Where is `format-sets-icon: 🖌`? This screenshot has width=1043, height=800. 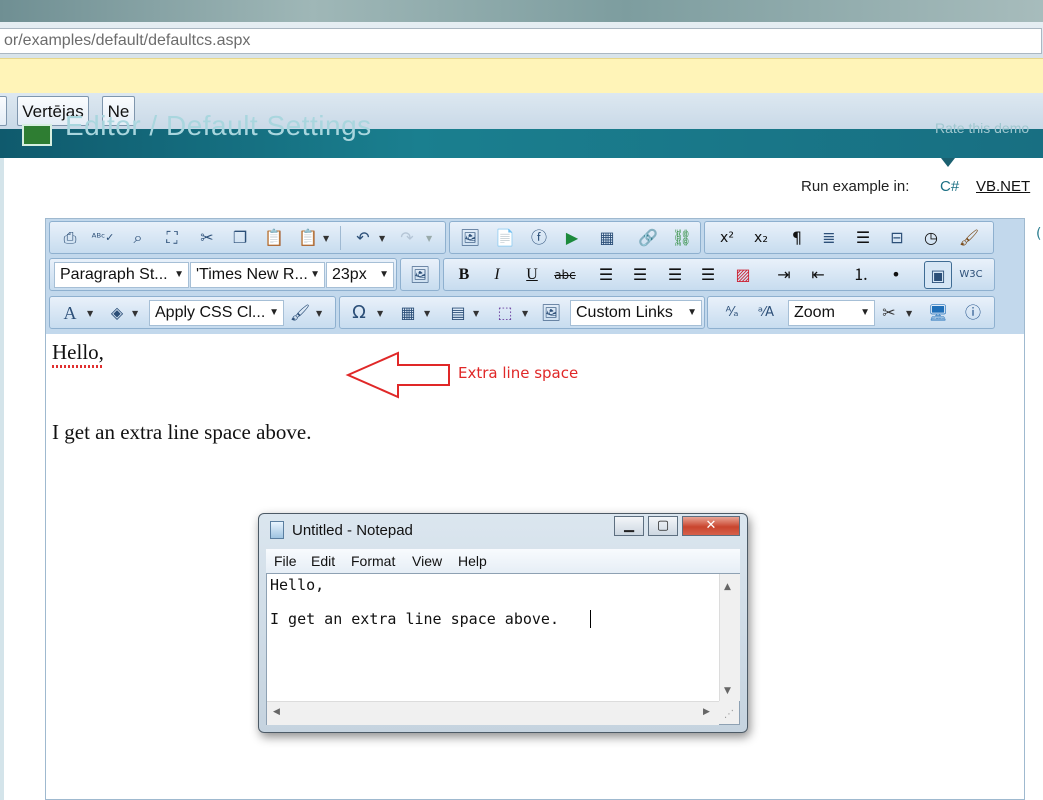 format-sets-icon: 🖌 is located at coordinates (300, 313).